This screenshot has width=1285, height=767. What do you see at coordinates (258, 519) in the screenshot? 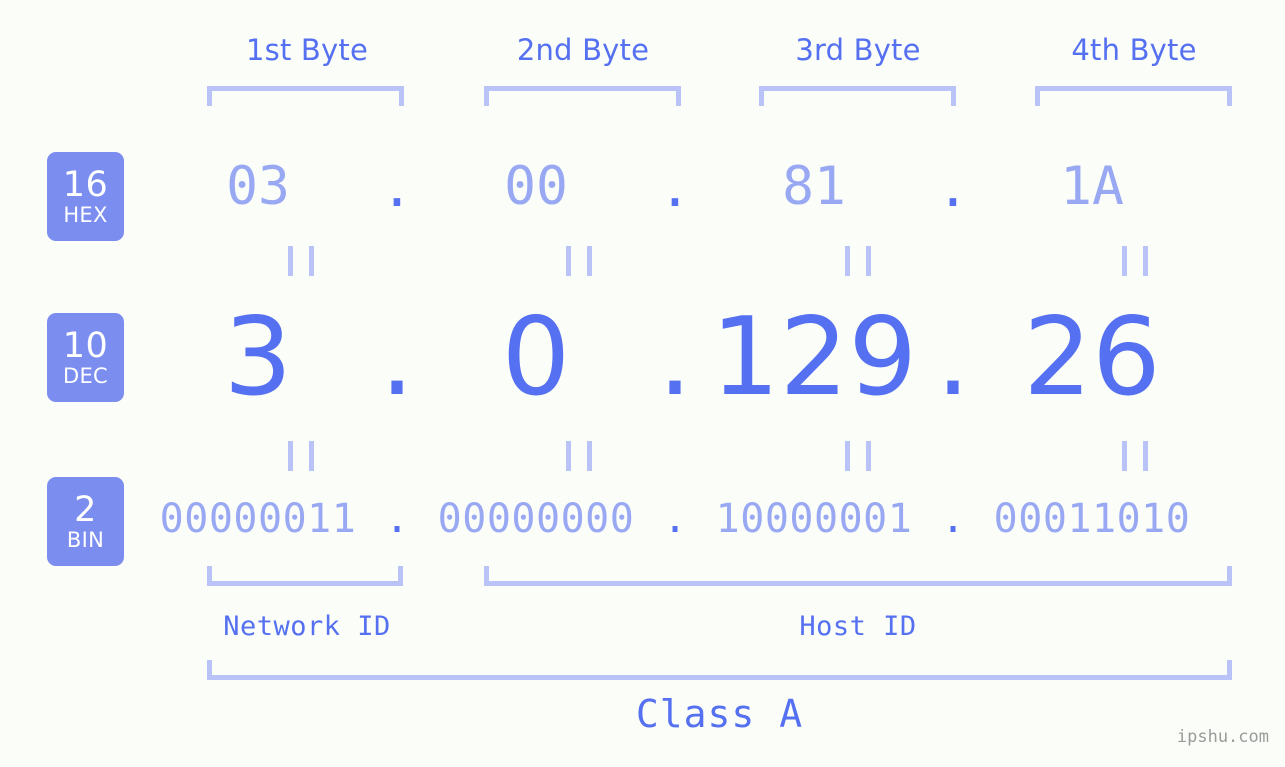
I see `bin-octet-1: 00000011` at bounding box center [258, 519].